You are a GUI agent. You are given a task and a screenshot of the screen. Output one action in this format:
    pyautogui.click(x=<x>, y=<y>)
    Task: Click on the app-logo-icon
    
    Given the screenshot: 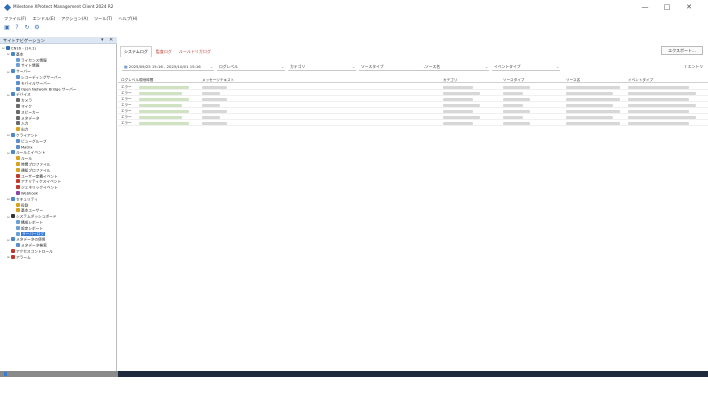 What is the action you would take?
    pyautogui.click(x=7, y=7)
    